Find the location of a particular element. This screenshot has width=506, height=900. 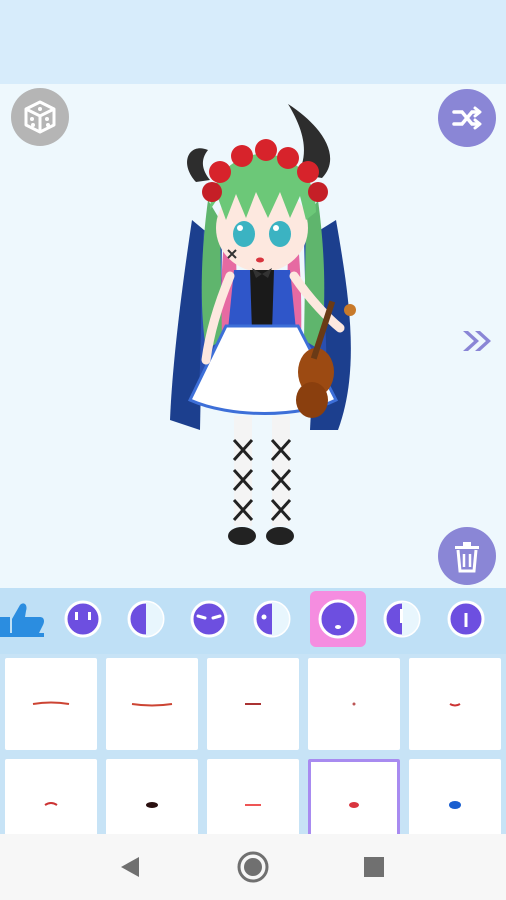

home-button is located at coordinates (253, 867).